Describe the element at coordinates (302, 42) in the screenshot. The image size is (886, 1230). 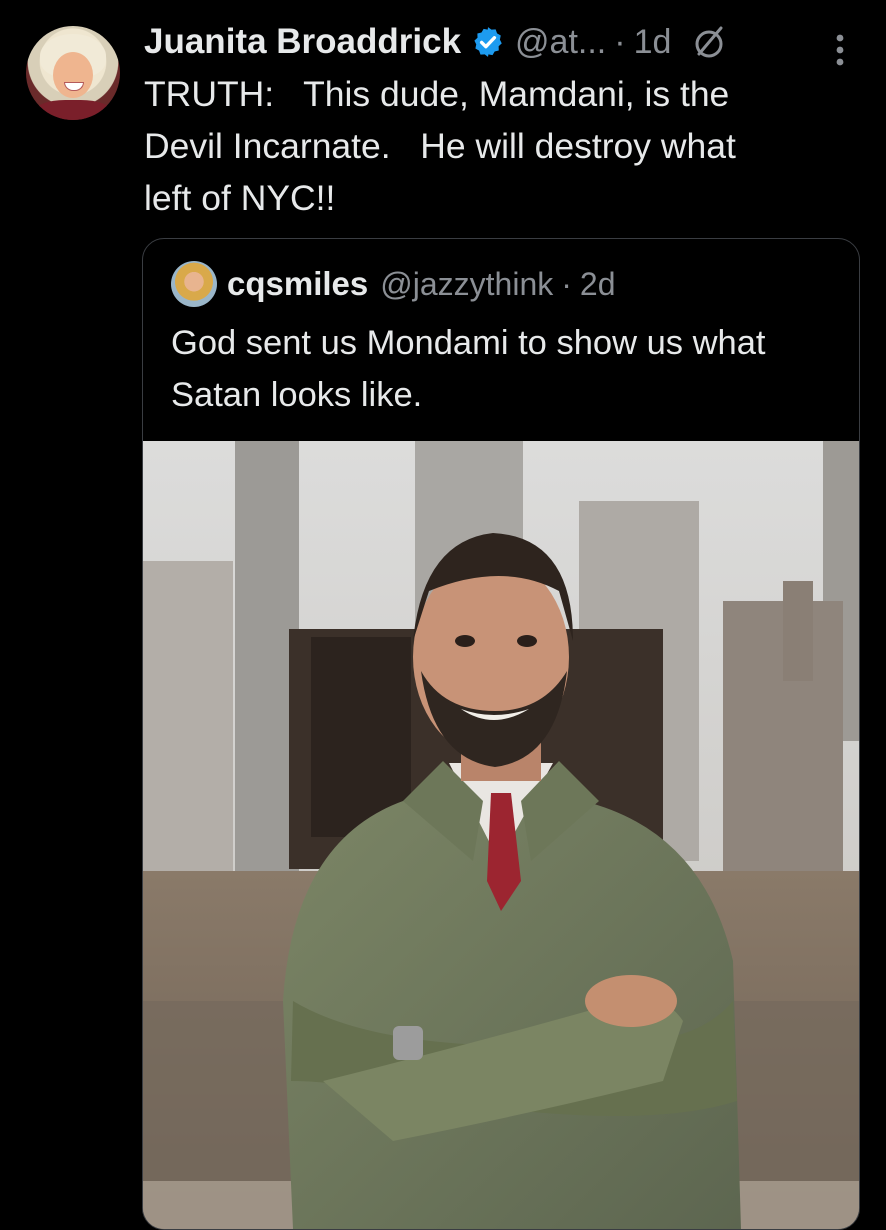
I see `author-display-name: Juanita Broaddrick` at that location.